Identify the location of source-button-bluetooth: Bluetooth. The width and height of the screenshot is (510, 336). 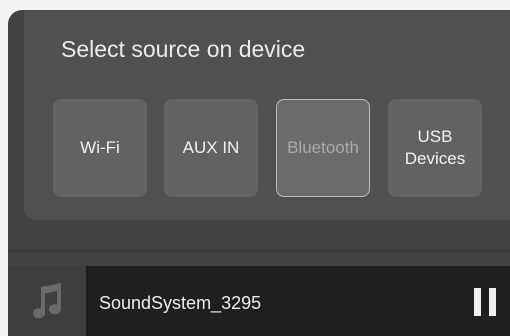
(323, 148).